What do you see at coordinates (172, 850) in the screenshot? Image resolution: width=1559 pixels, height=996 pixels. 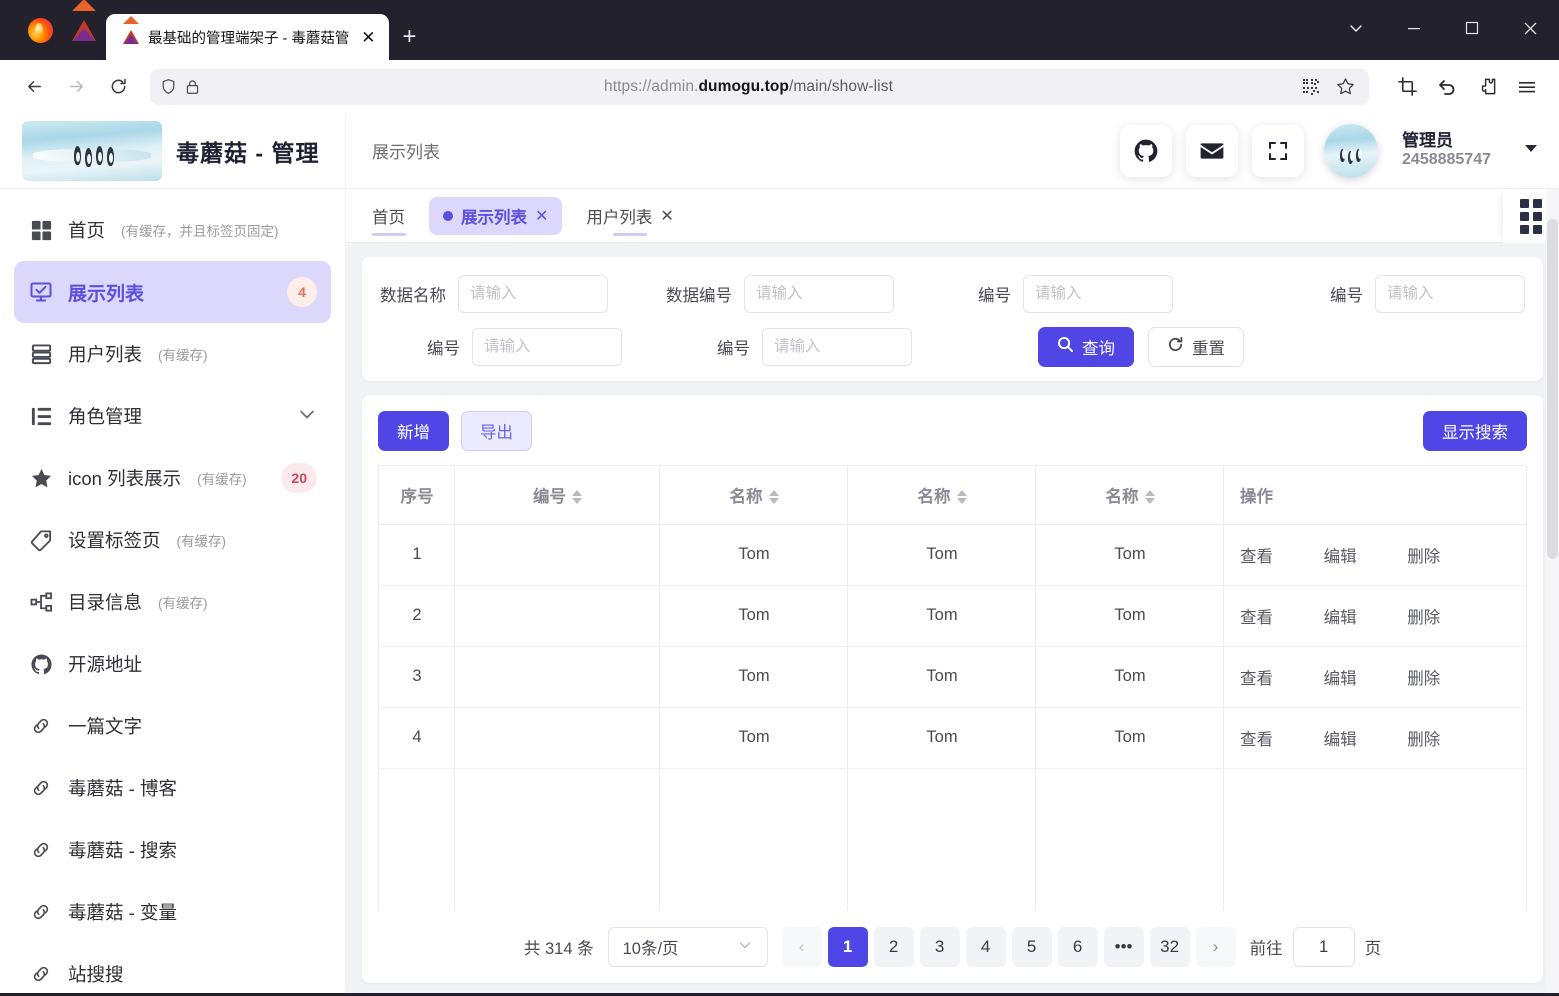 I see `sidebar-item-search: 毒蘑菇 - 搜索` at bounding box center [172, 850].